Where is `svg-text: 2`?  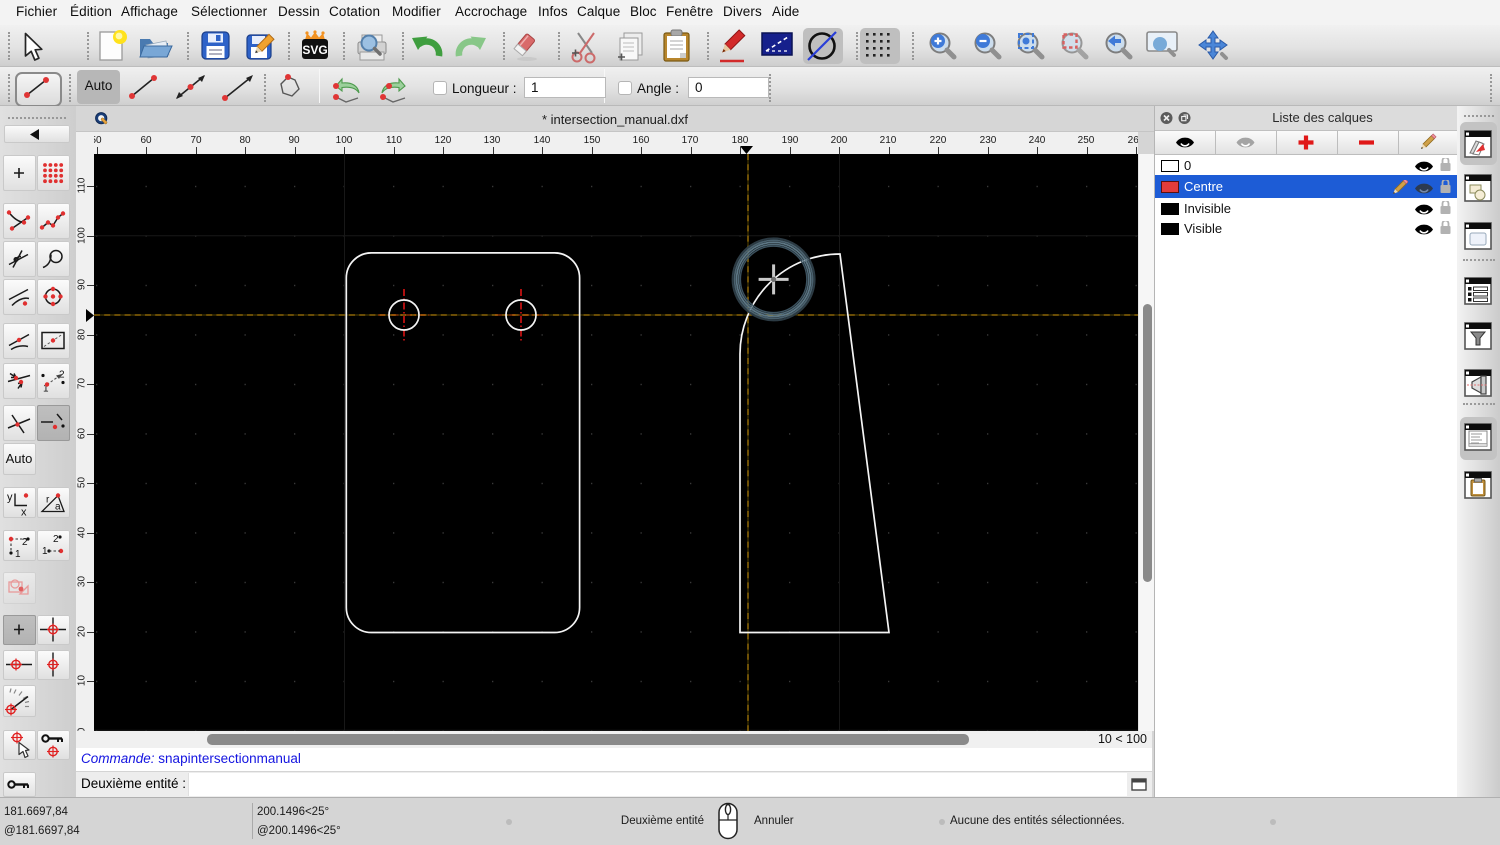
svg-text: 2 is located at coordinates (56, 539).